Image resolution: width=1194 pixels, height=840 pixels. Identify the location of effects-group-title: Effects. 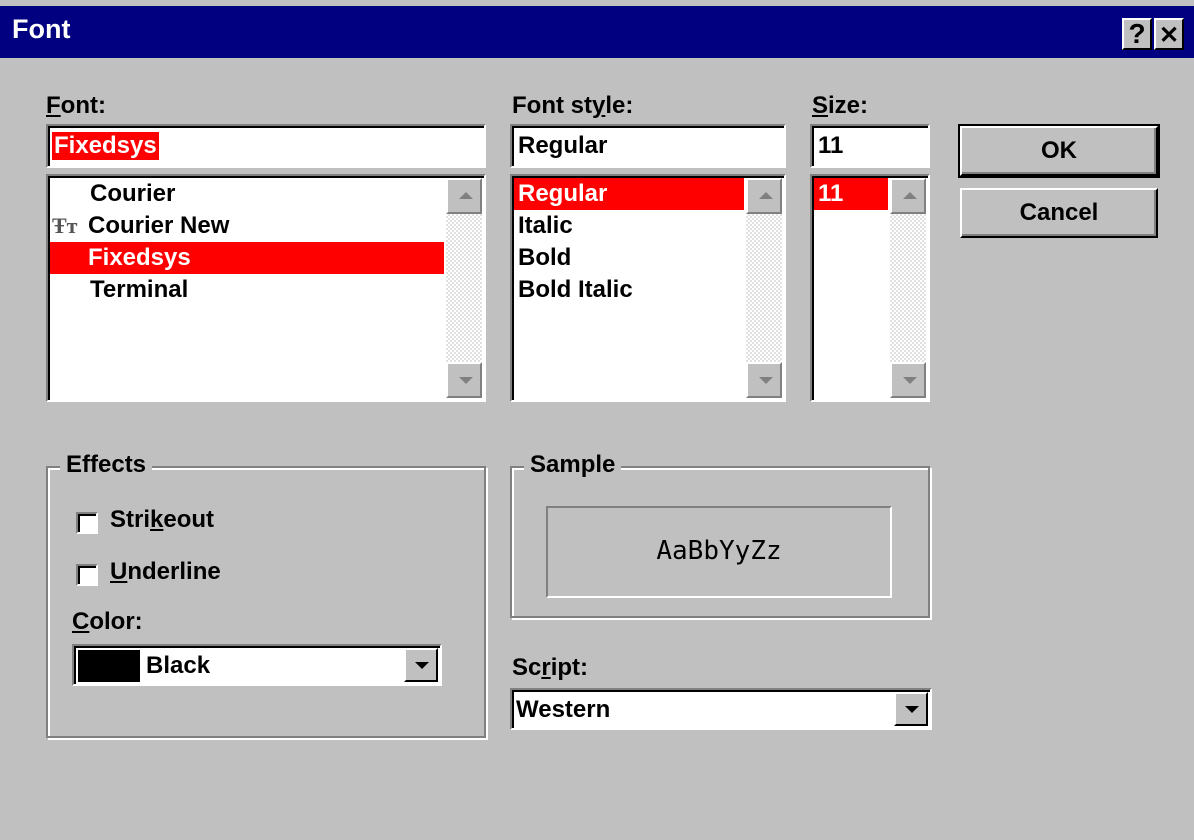
(106, 465).